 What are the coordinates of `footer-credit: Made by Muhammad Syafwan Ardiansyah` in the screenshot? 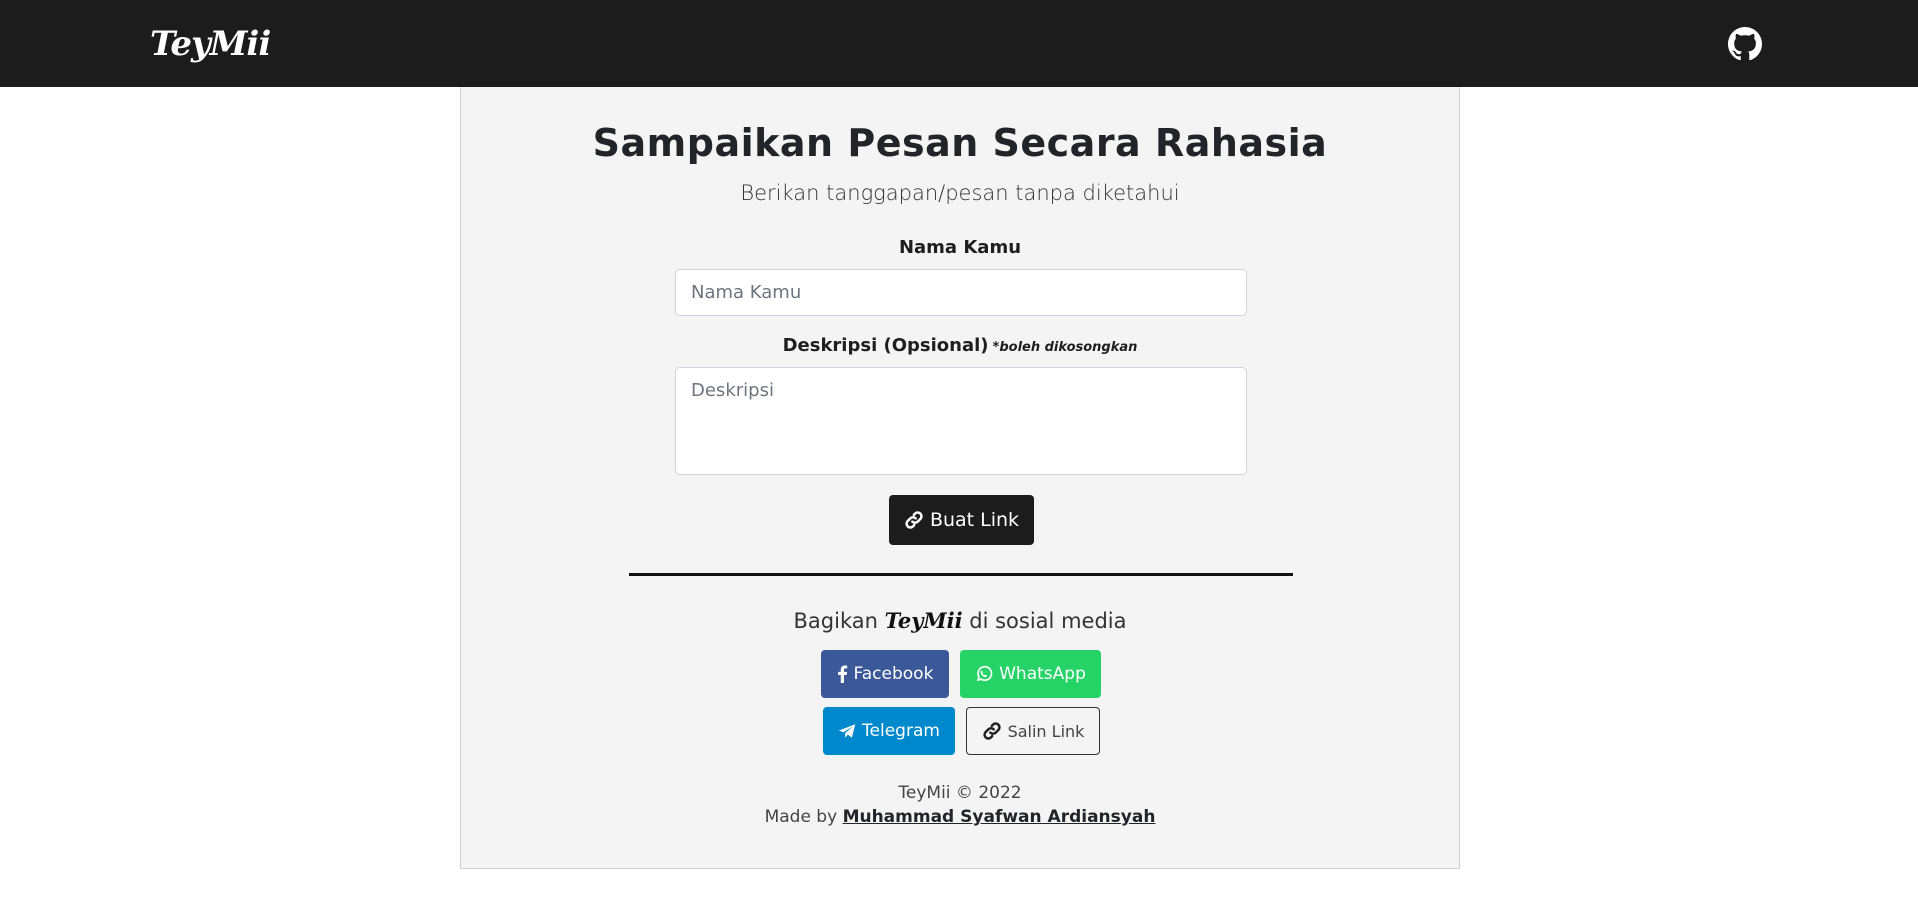 It's located at (960, 817).